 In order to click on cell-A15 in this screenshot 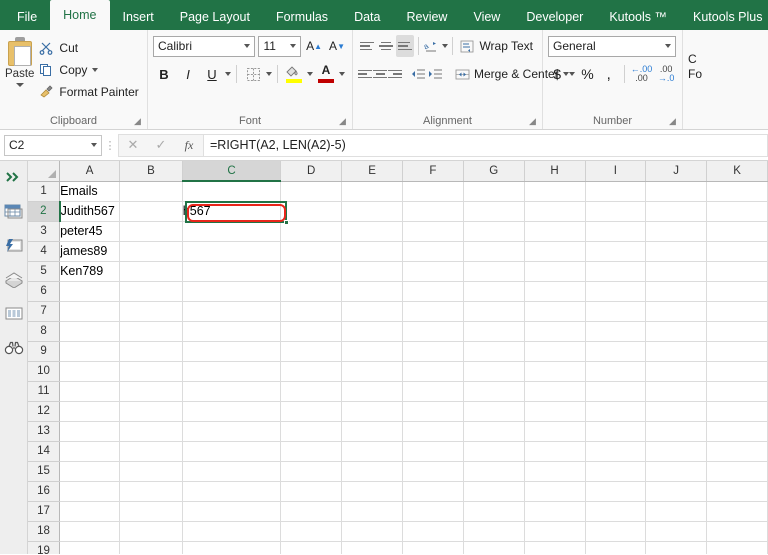, I will do `click(89, 471)`.